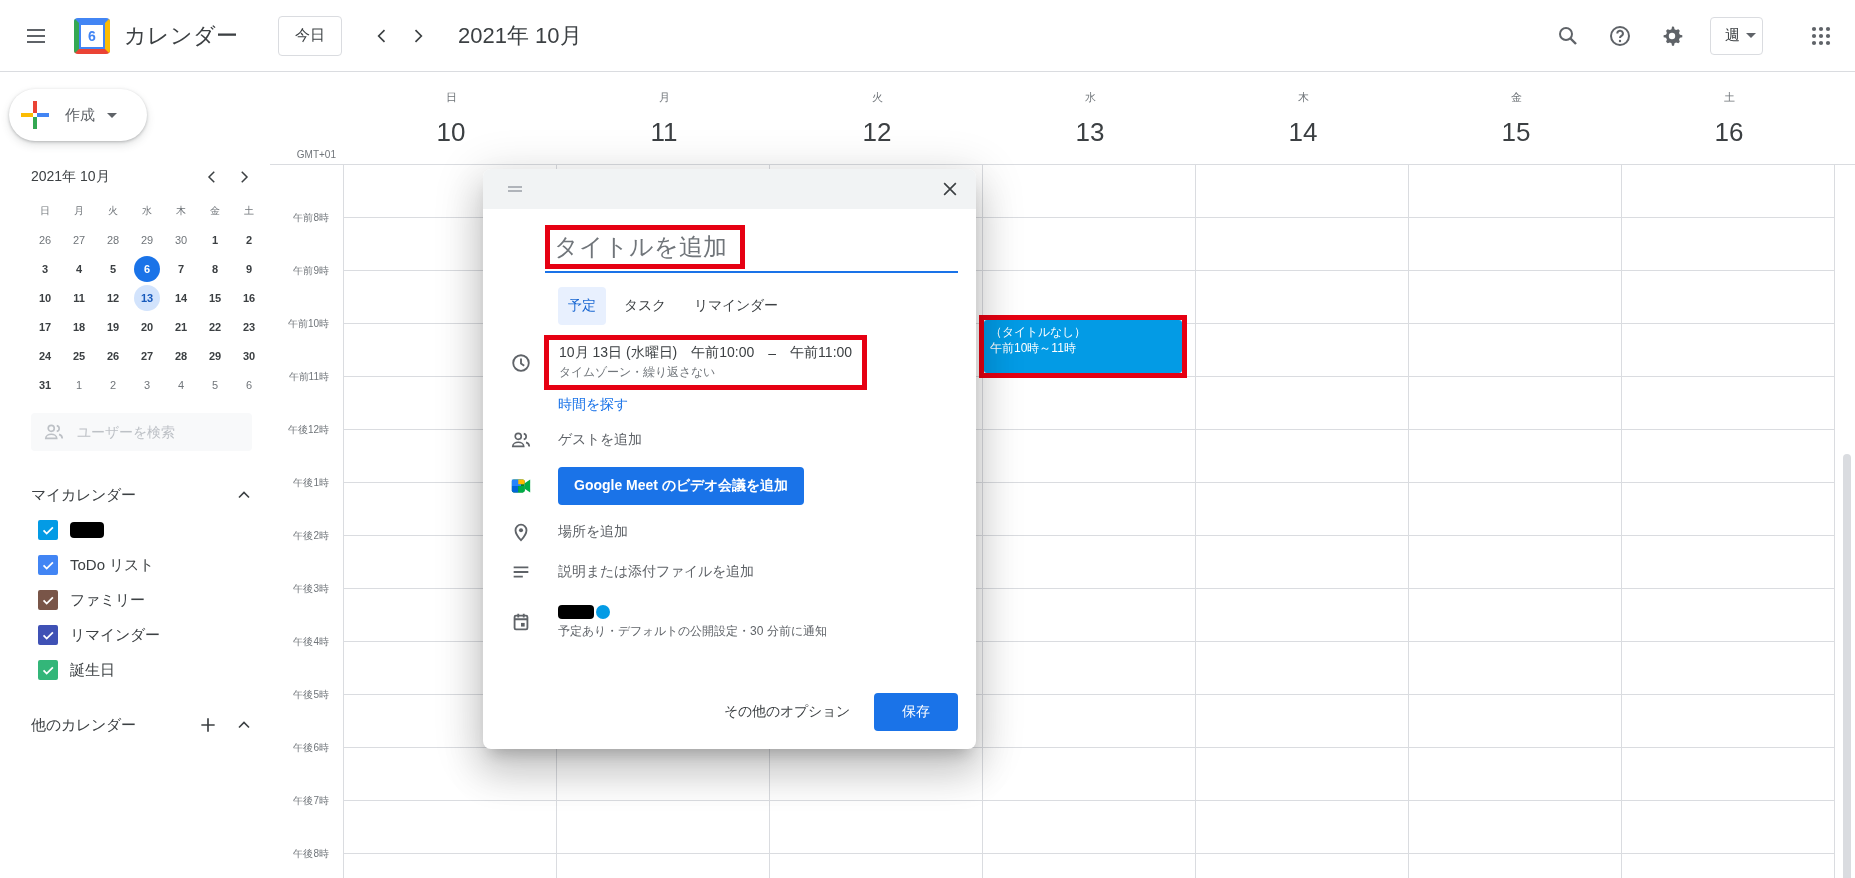 This screenshot has width=1855, height=878. Describe the element at coordinates (79, 355) in the screenshot. I see `date-cell: 25` at that location.